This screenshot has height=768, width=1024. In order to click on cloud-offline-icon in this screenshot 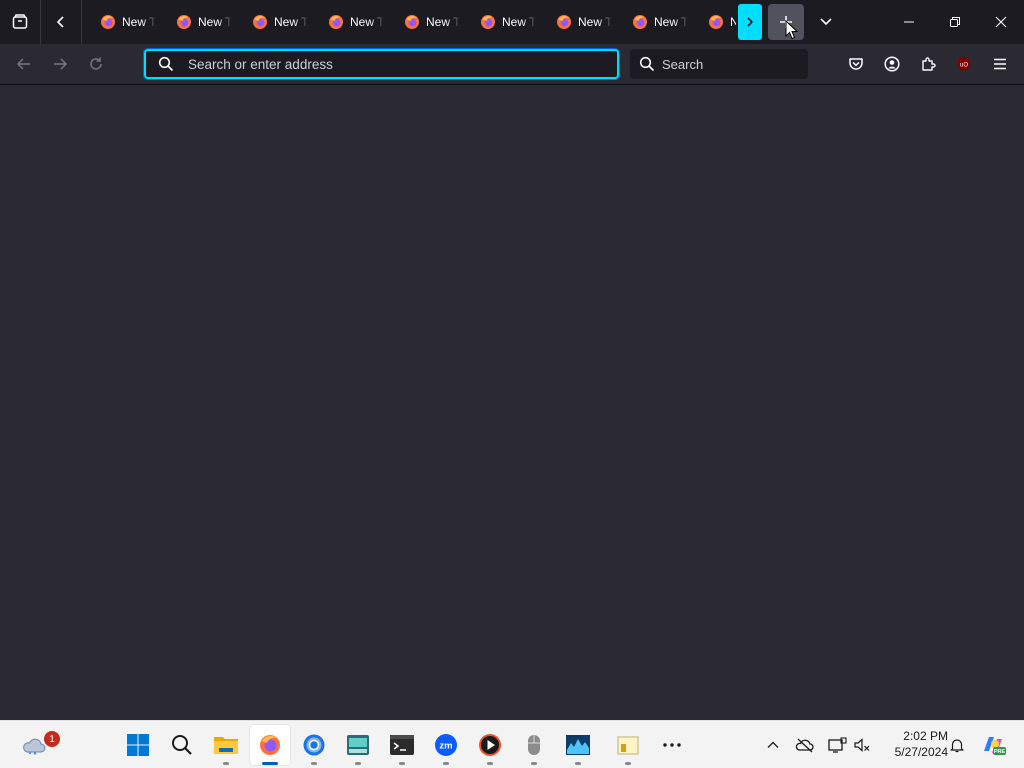, I will do `click(804, 745)`.